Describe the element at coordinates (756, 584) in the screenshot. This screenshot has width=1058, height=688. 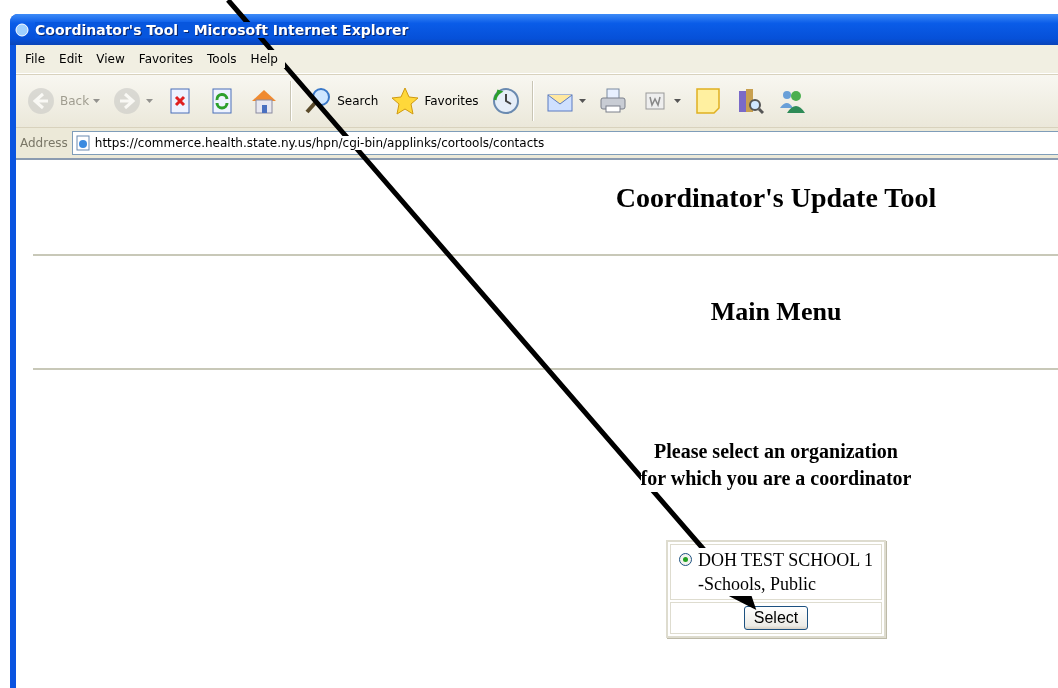
I see `organization-type: -Schools, Public` at that location.